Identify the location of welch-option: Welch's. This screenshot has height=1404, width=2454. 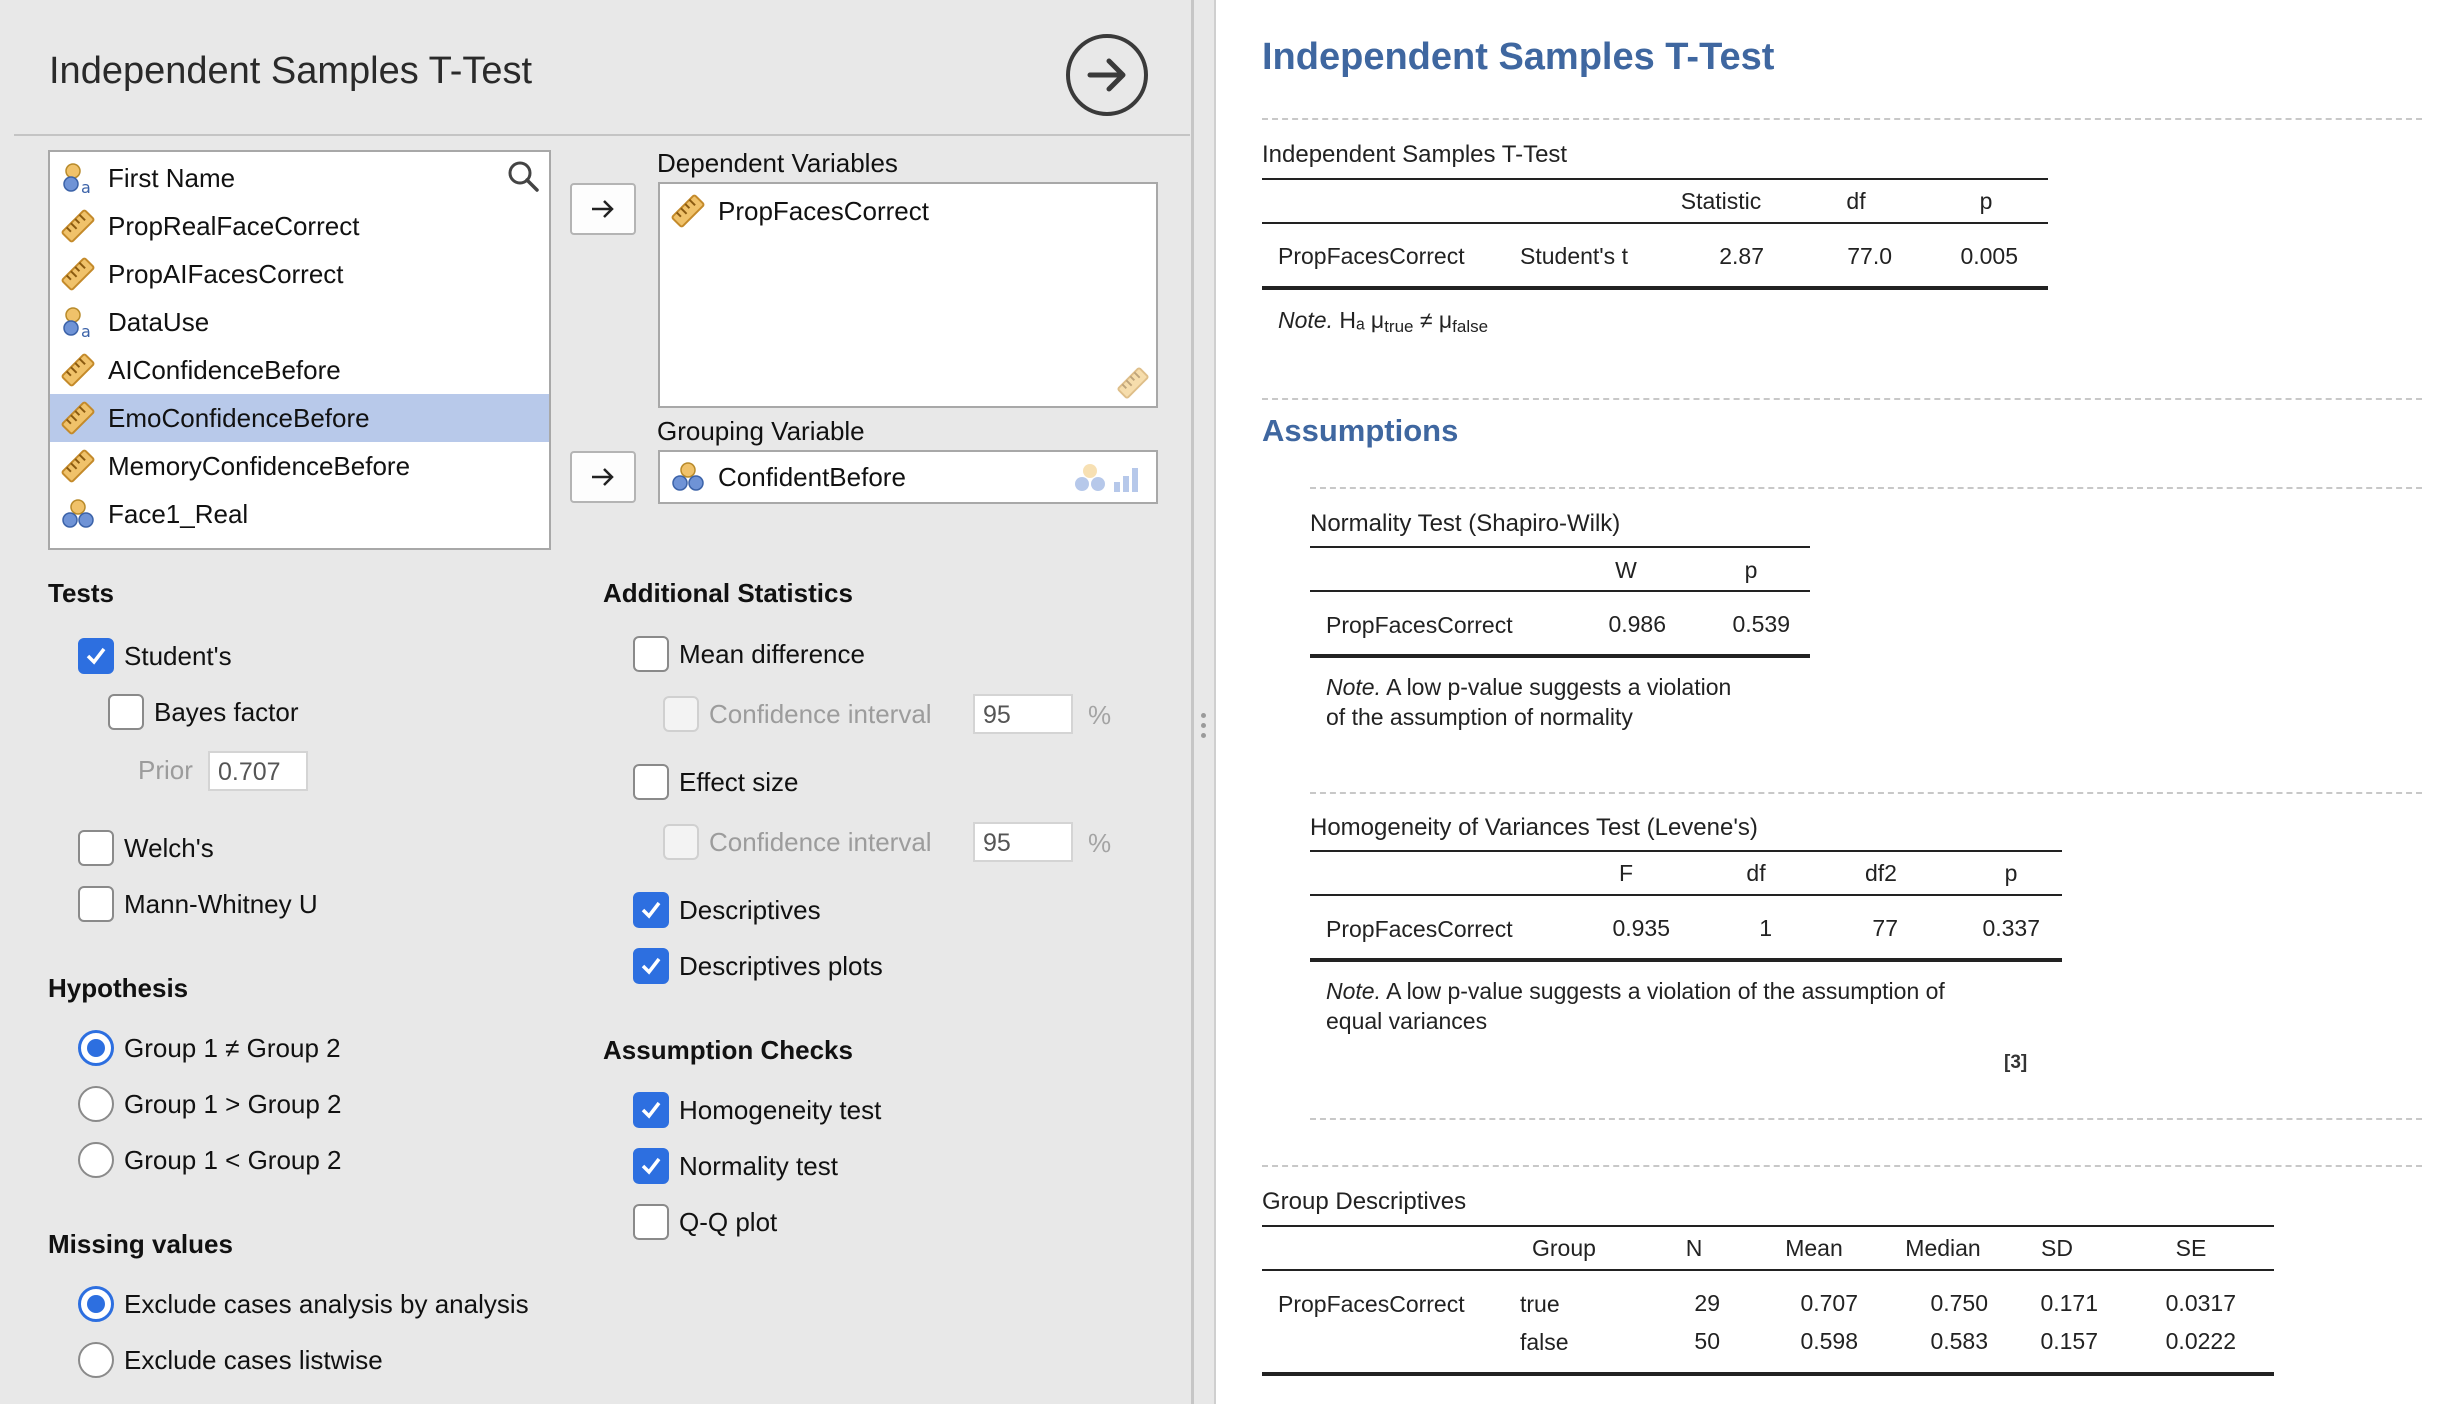
(146, 848).